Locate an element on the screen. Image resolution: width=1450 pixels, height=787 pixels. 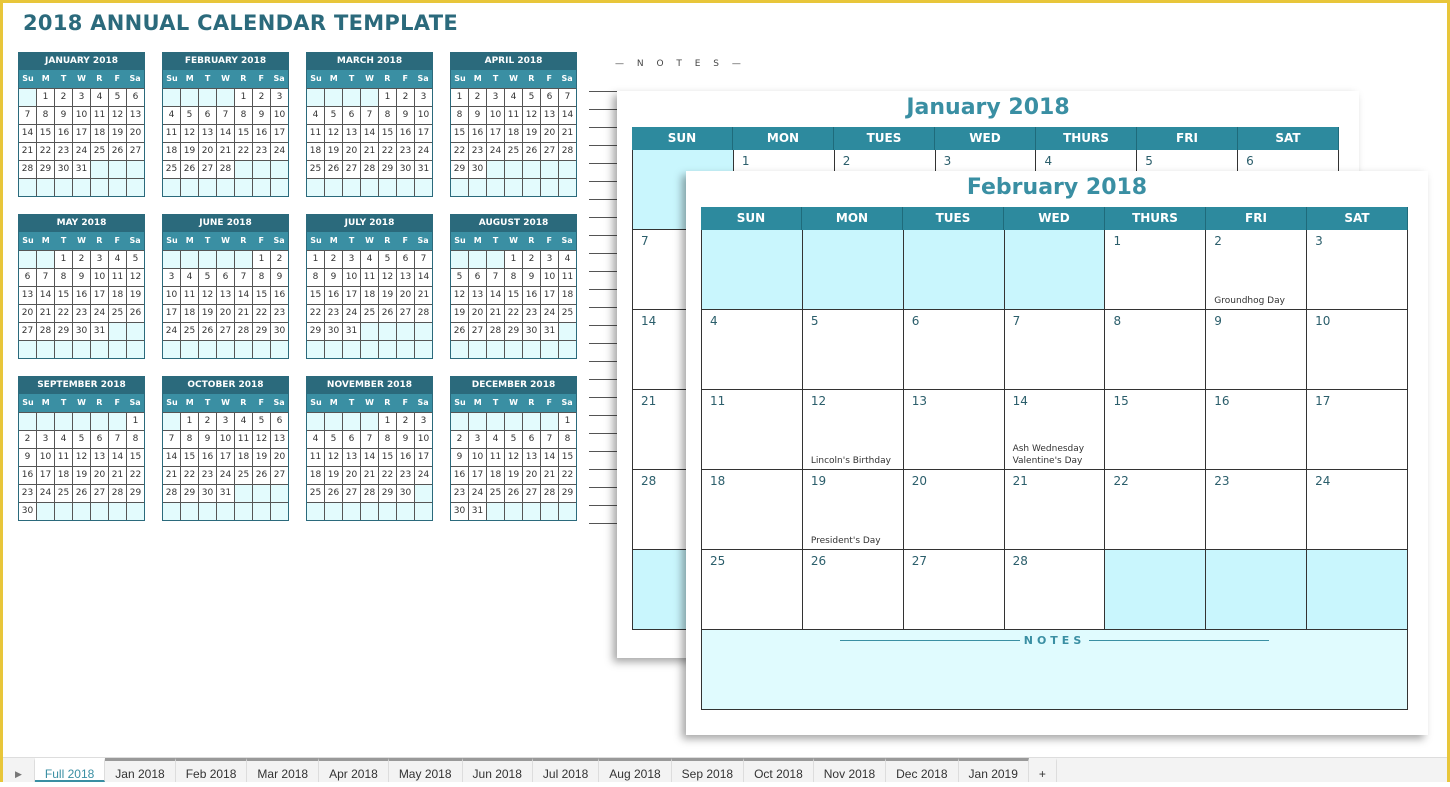
tab-jan-2019: Jan 2019 is located at coordinates (993, 770).